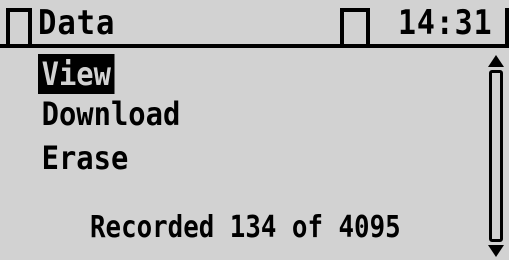 This screenshot has width=509, height=260. Describe the element at coordinates (507, 28) in the screenshot. I see `header-right-divider` at that location.